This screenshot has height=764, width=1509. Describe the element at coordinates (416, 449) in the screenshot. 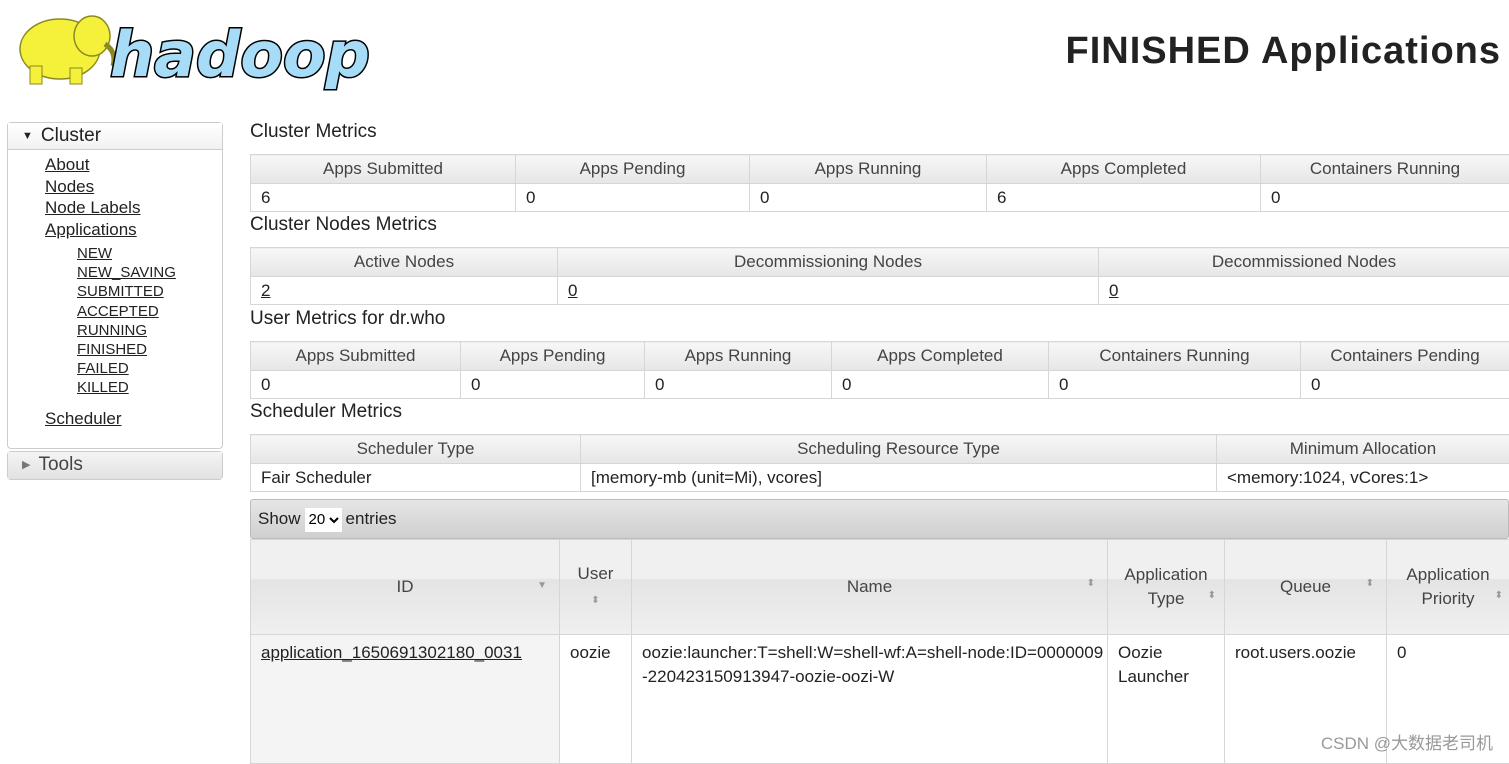

I see `col-header: Scheduler Type` at that location.